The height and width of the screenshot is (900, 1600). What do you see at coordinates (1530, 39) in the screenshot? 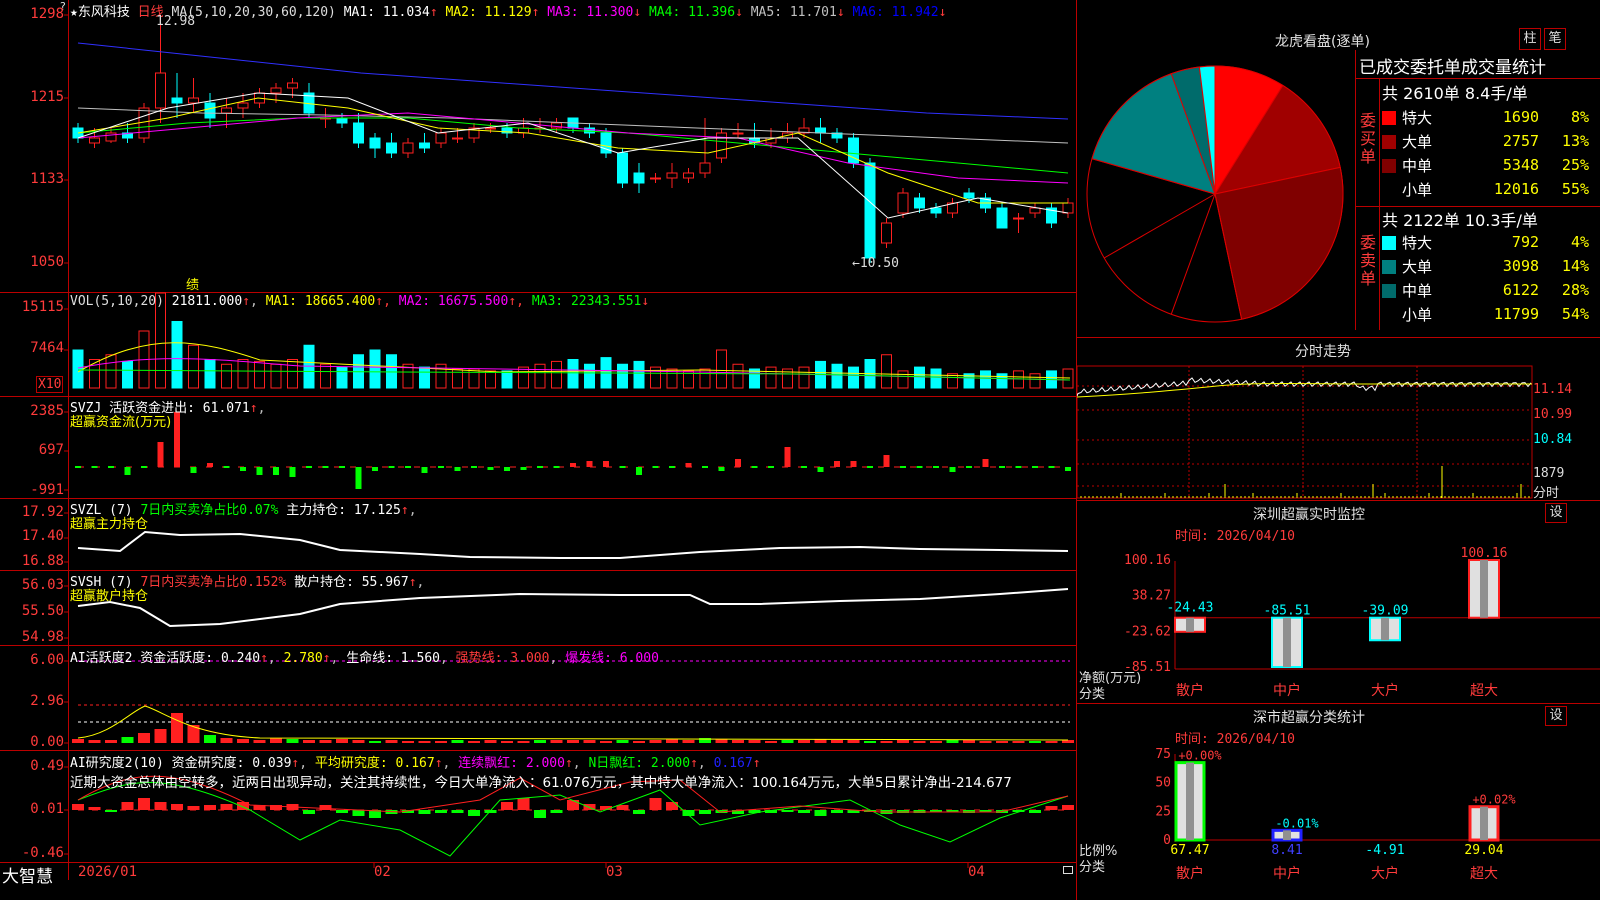
I see `bar-view-button: 柱` at bounding box center [1530, 39].